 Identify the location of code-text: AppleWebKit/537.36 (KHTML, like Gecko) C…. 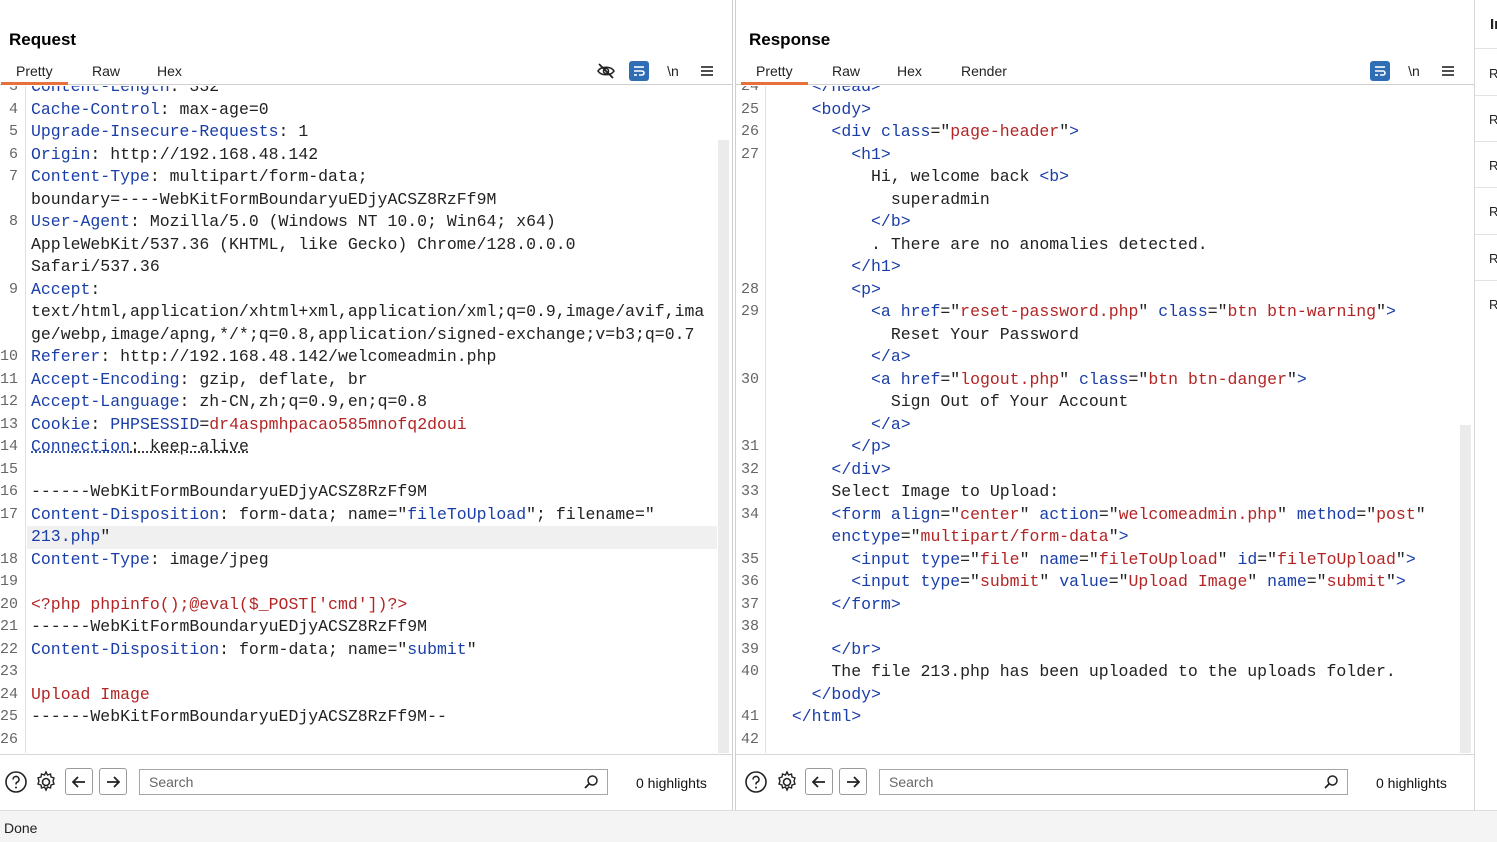
(303, 244).